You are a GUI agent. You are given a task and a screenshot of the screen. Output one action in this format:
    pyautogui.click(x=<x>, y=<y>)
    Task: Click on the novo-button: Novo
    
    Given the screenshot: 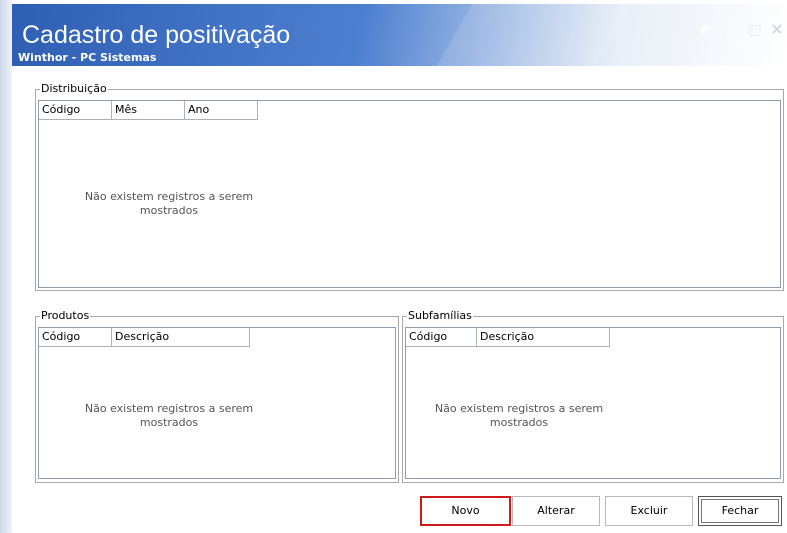 What is the action you would take?
    pyautogui.click(x=465, y=511)
    